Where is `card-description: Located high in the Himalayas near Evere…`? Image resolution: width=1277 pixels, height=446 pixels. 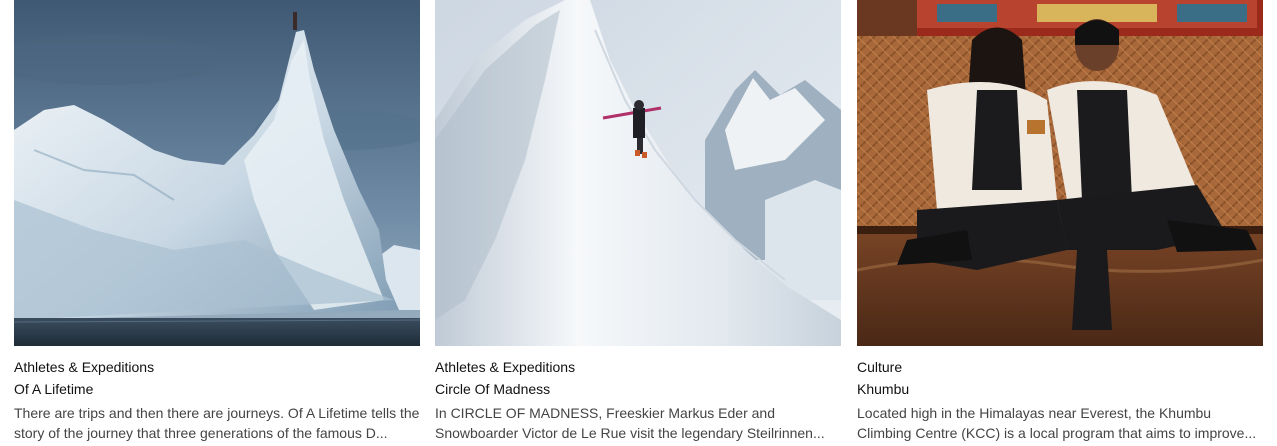
card-description: Located high in the Himalayas near Evere… is located at coordinates (1057, 423).